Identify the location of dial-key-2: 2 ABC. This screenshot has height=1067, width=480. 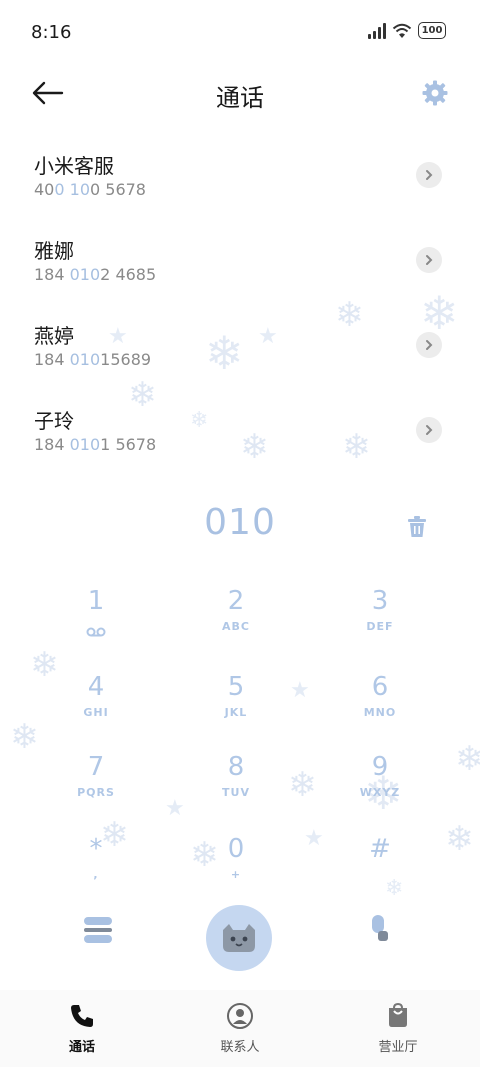
(236, 623).